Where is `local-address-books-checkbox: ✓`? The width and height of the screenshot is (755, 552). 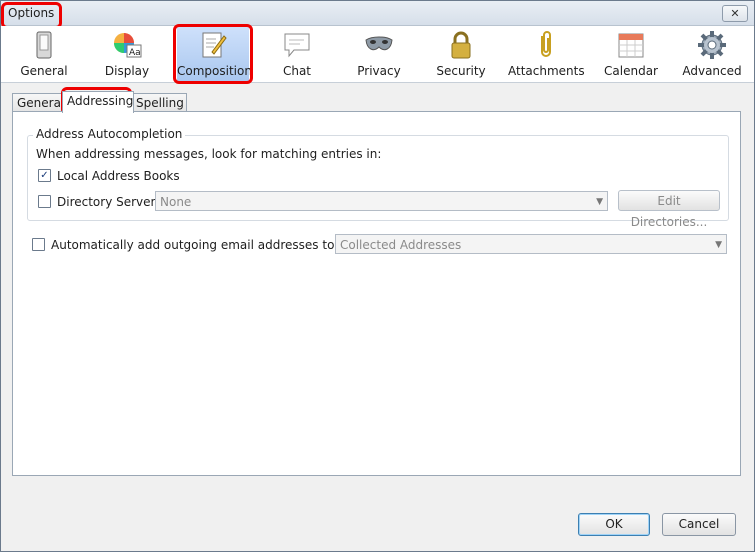 local-address-books-checkbox: ✓ is located at coordinates (44, 175).